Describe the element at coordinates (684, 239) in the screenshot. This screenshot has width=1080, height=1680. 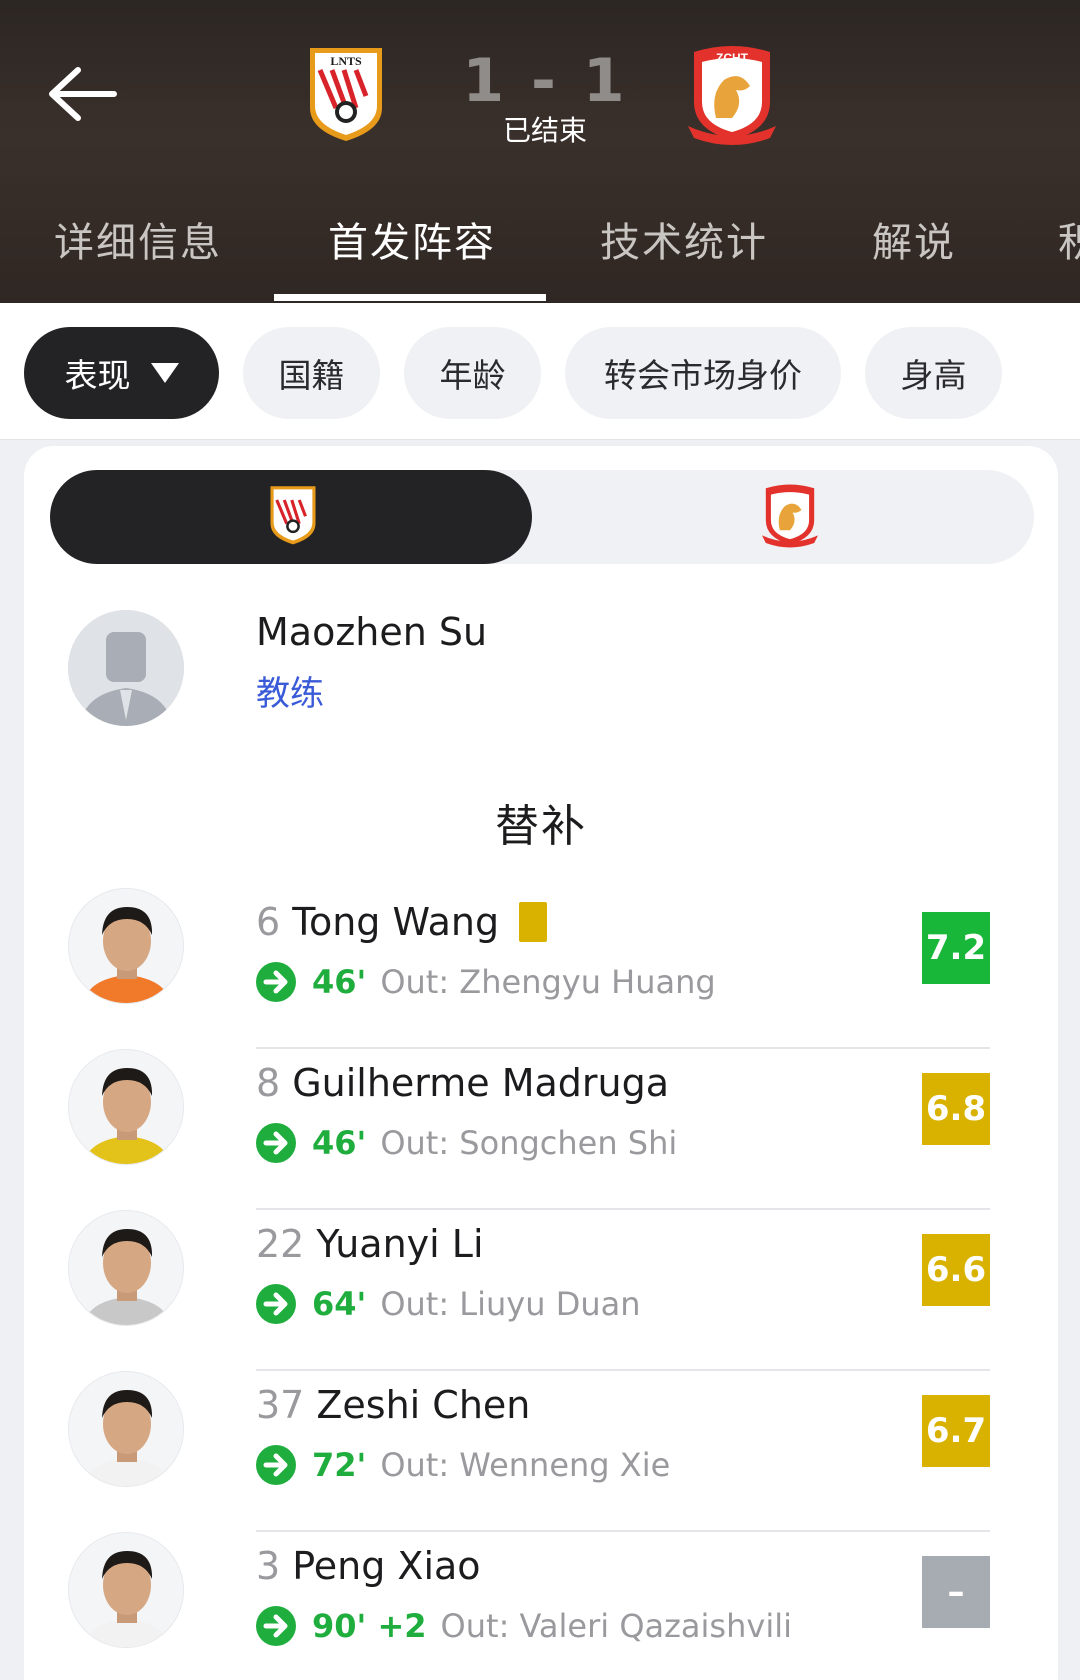
I see `tab-stats: 技术统计` at that location.